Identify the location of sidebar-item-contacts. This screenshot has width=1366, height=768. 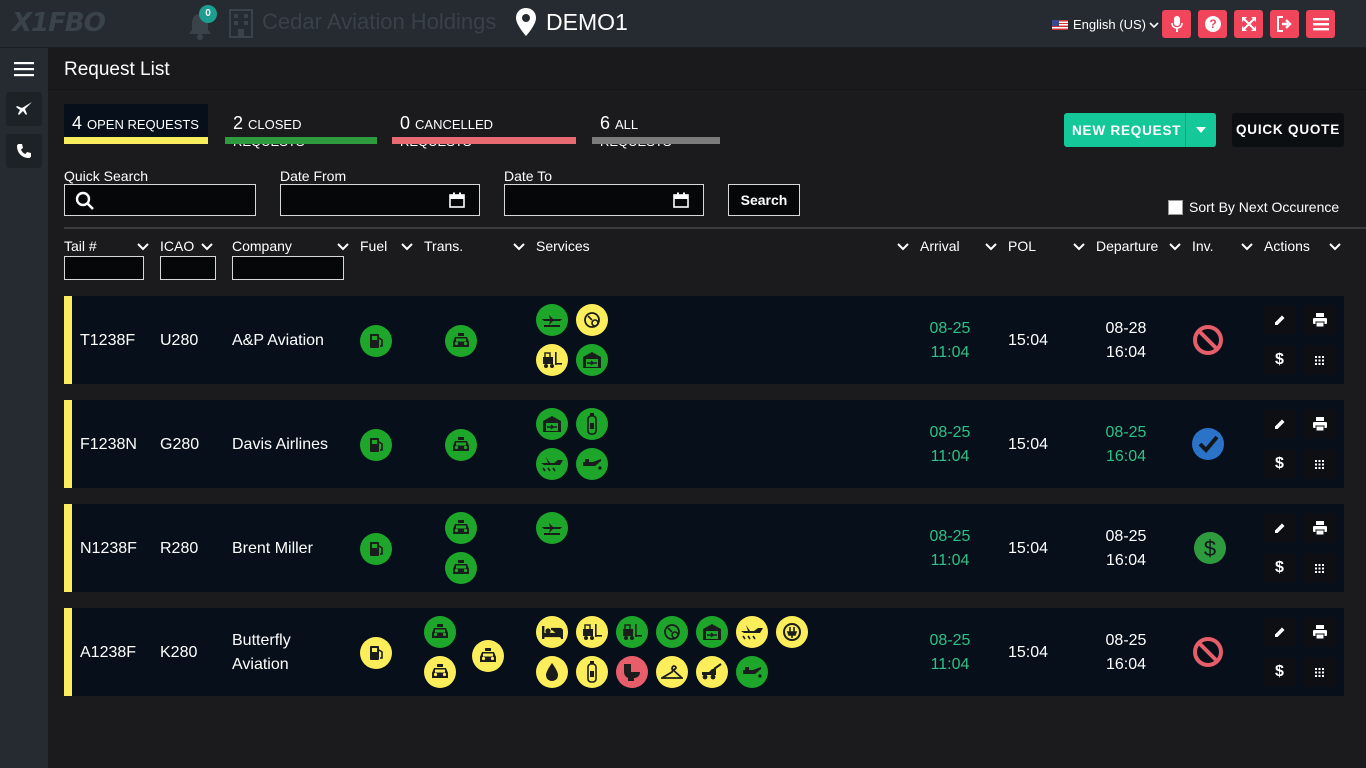
(24, 151).